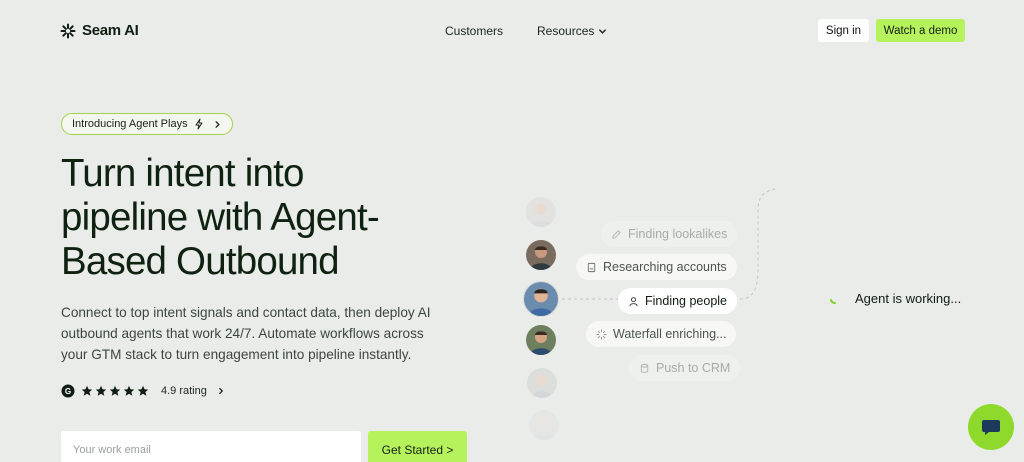 The height and width of the screenshot is (462, 1024). I want to click on chat-icon, so click(991, 427).